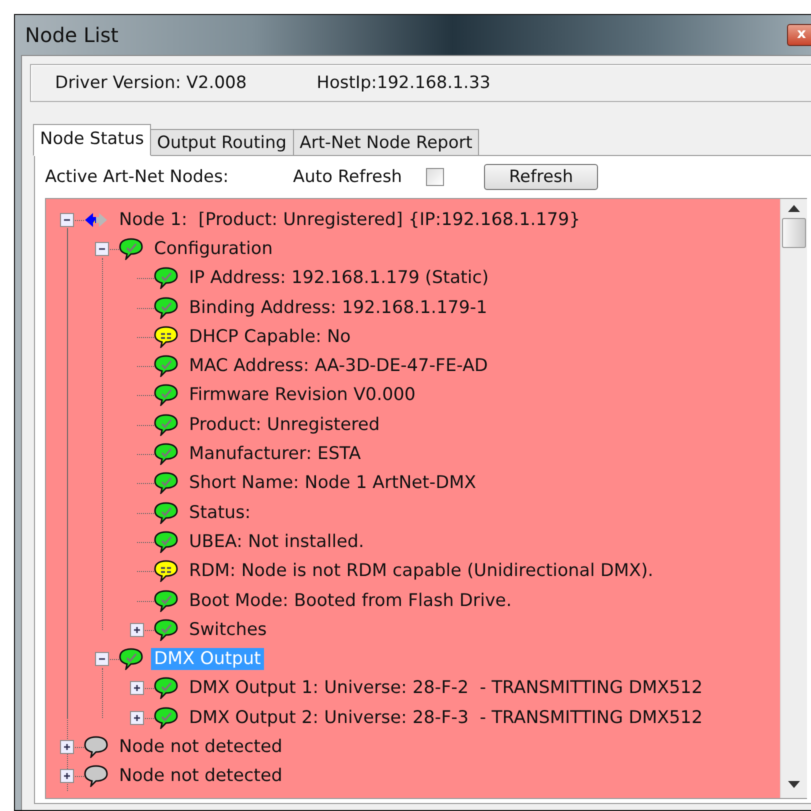  I want to click on tree-item: Manufacturer: ESTA, so click(275, 454).